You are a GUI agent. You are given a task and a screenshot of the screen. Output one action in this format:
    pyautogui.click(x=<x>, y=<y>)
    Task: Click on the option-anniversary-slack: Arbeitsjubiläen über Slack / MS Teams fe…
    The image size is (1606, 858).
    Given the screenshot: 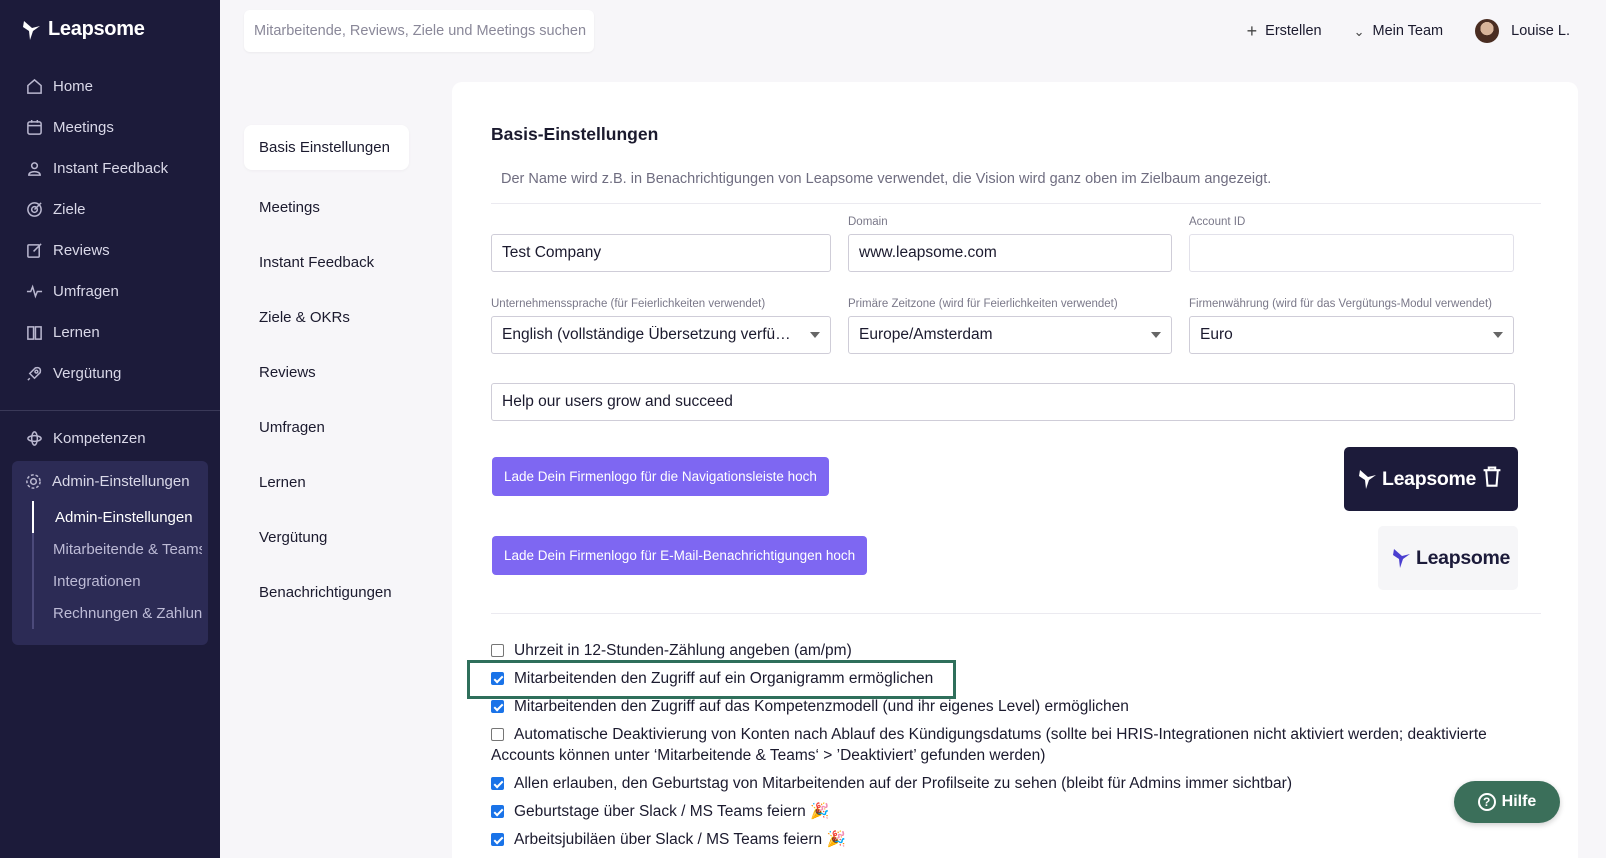 What is the action you would take?
    pyautogui.click(x=1021, y=839)
    